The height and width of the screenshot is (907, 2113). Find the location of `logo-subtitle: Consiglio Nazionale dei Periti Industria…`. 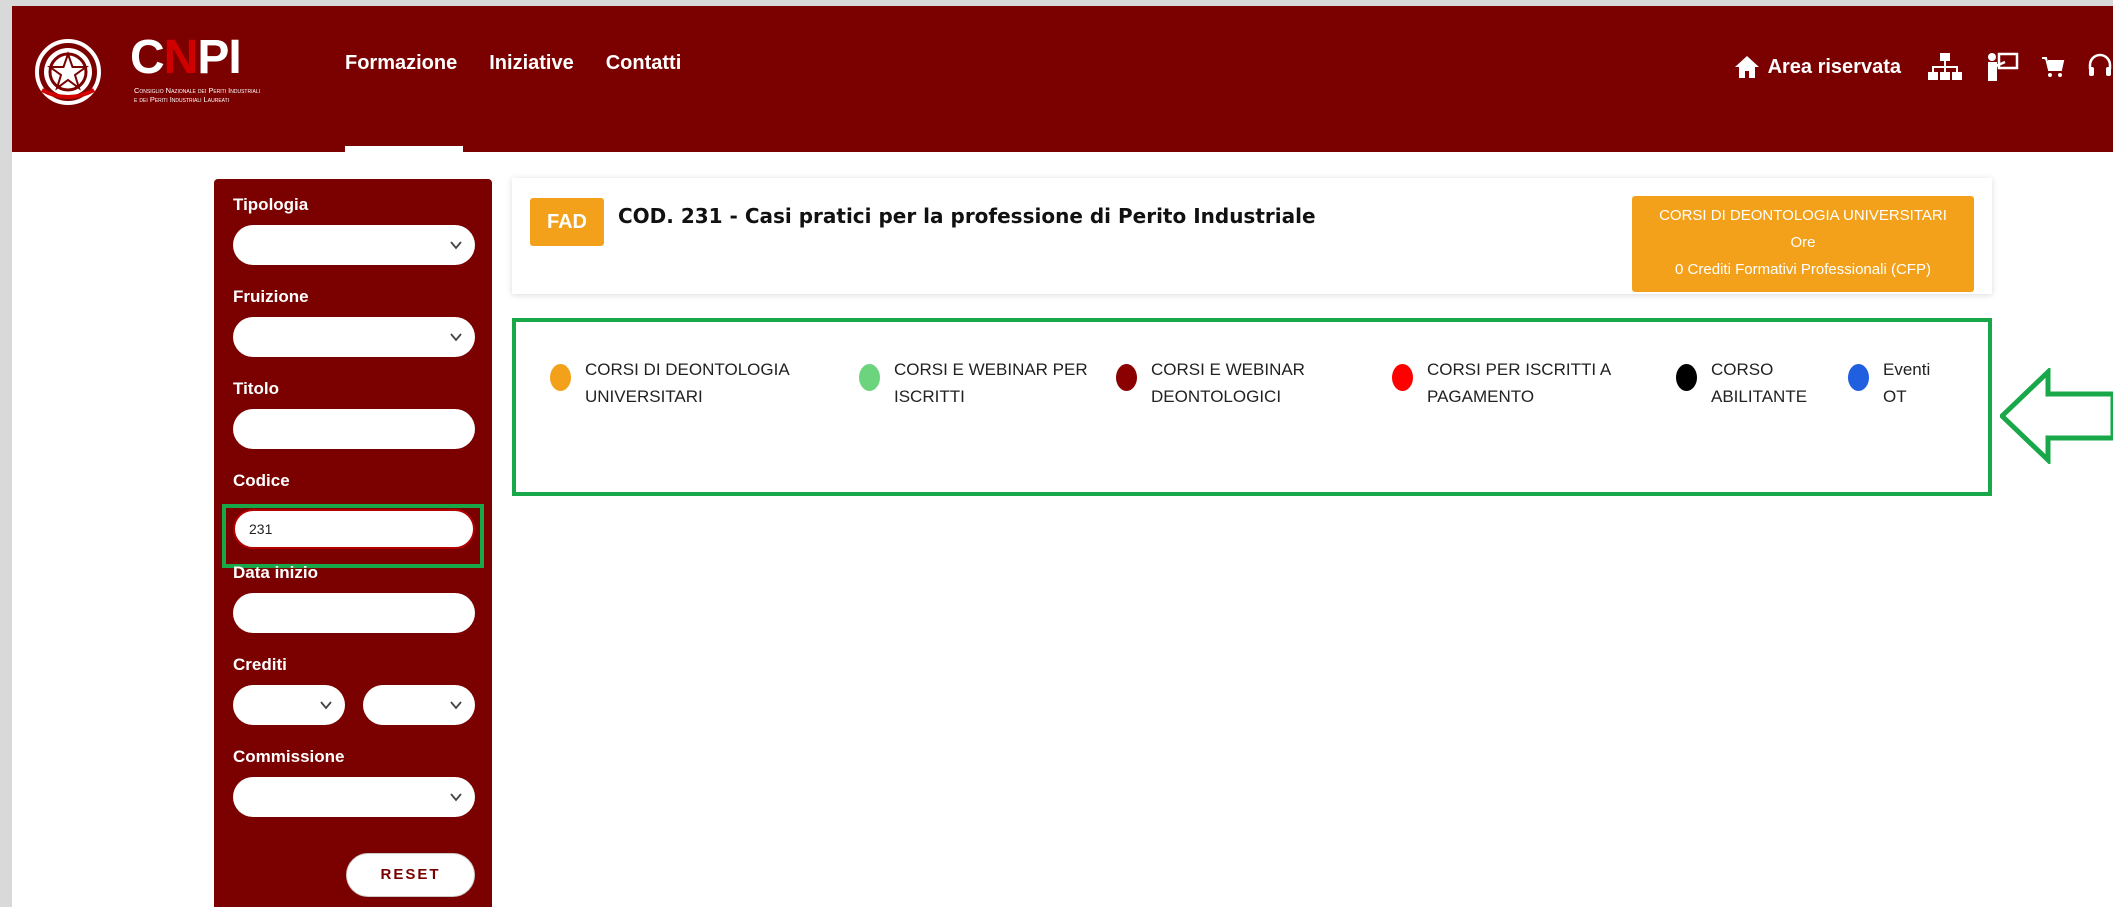

logo-subtitle: Consiglio Nazionale dei Periti Industria… is located at coordinates (197, 95).